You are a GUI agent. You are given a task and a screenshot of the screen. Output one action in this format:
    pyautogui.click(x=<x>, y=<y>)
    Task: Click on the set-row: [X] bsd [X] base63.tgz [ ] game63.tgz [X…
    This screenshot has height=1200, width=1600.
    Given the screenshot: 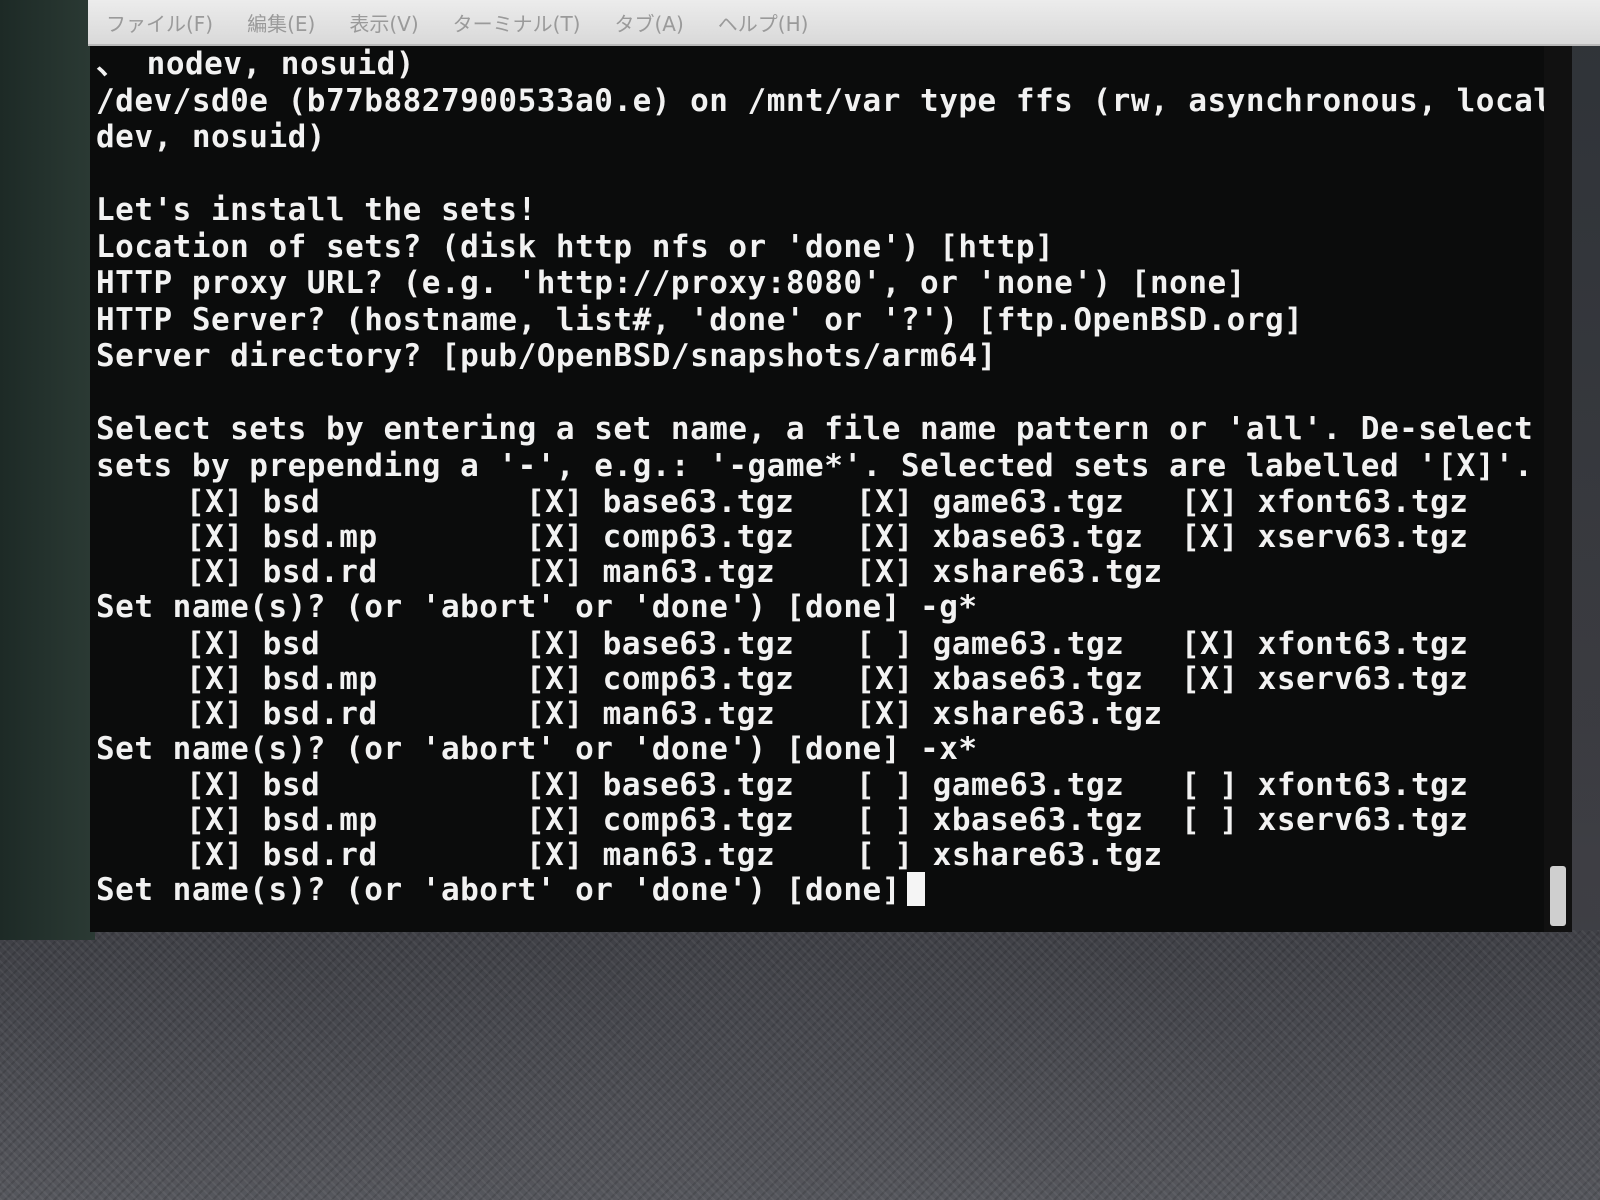 What is the action you would take?
    pyautogui.click(x=821, y=643)
    